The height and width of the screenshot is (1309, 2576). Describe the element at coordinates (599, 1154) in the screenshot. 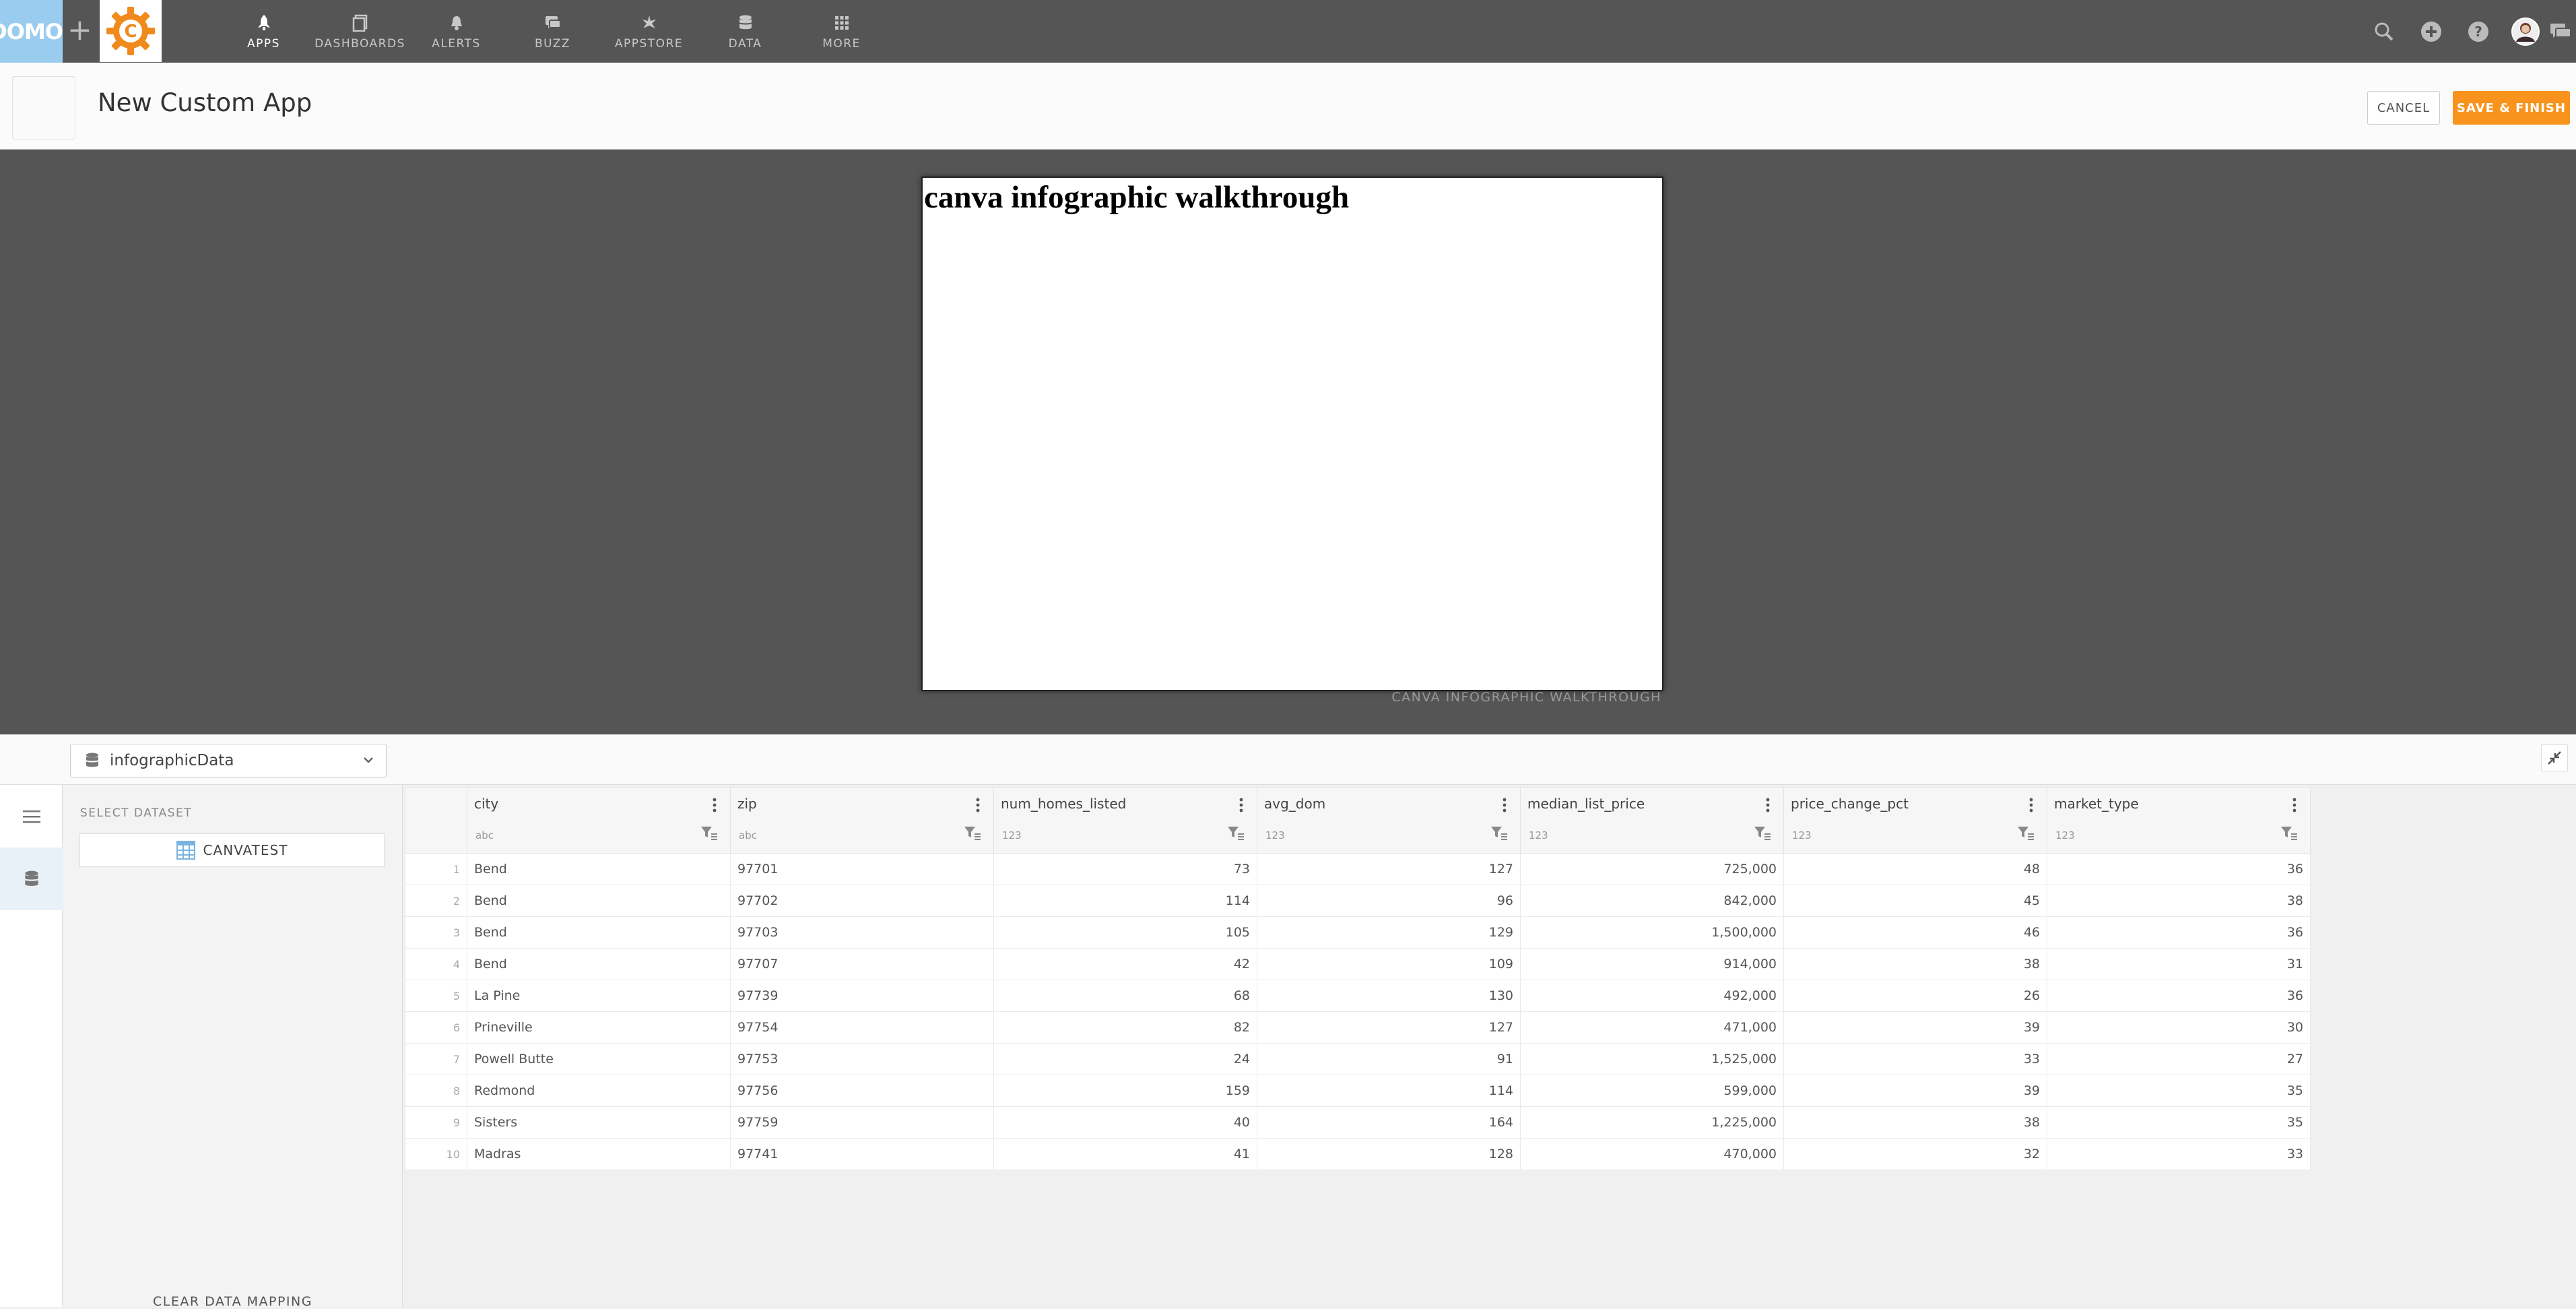

I see `cell-city: Madras` at that location.